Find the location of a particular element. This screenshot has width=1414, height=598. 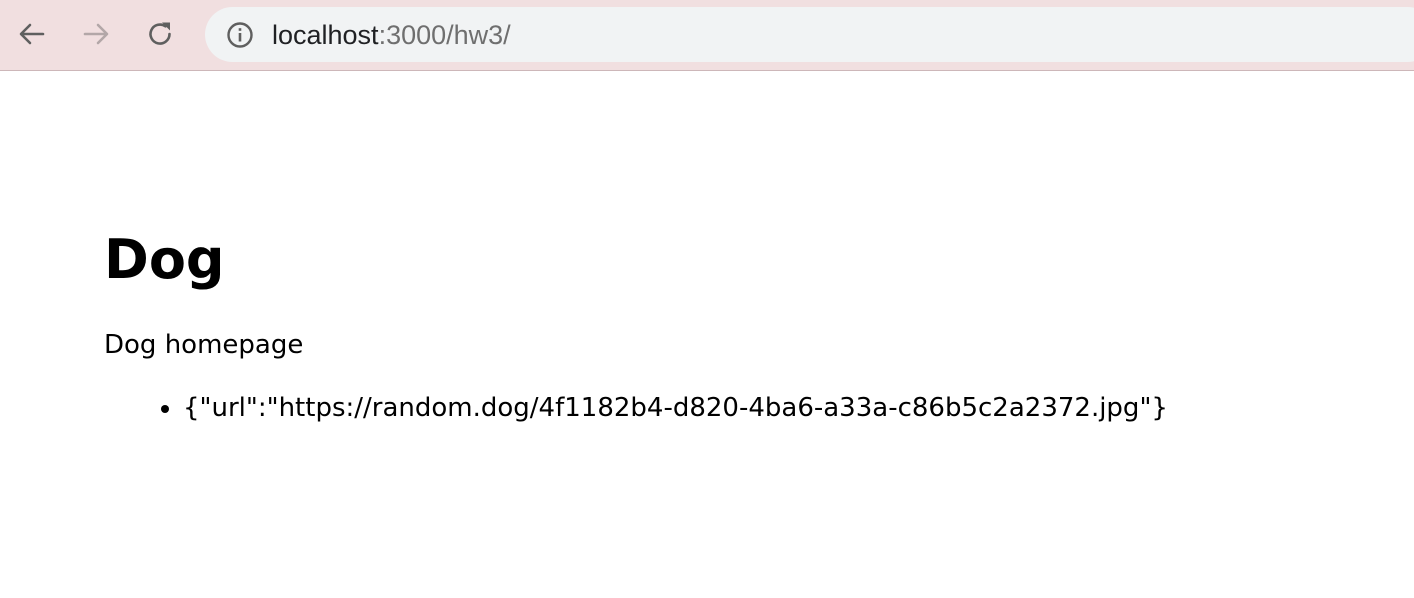

reload-button is located at coordinates (160, 34).